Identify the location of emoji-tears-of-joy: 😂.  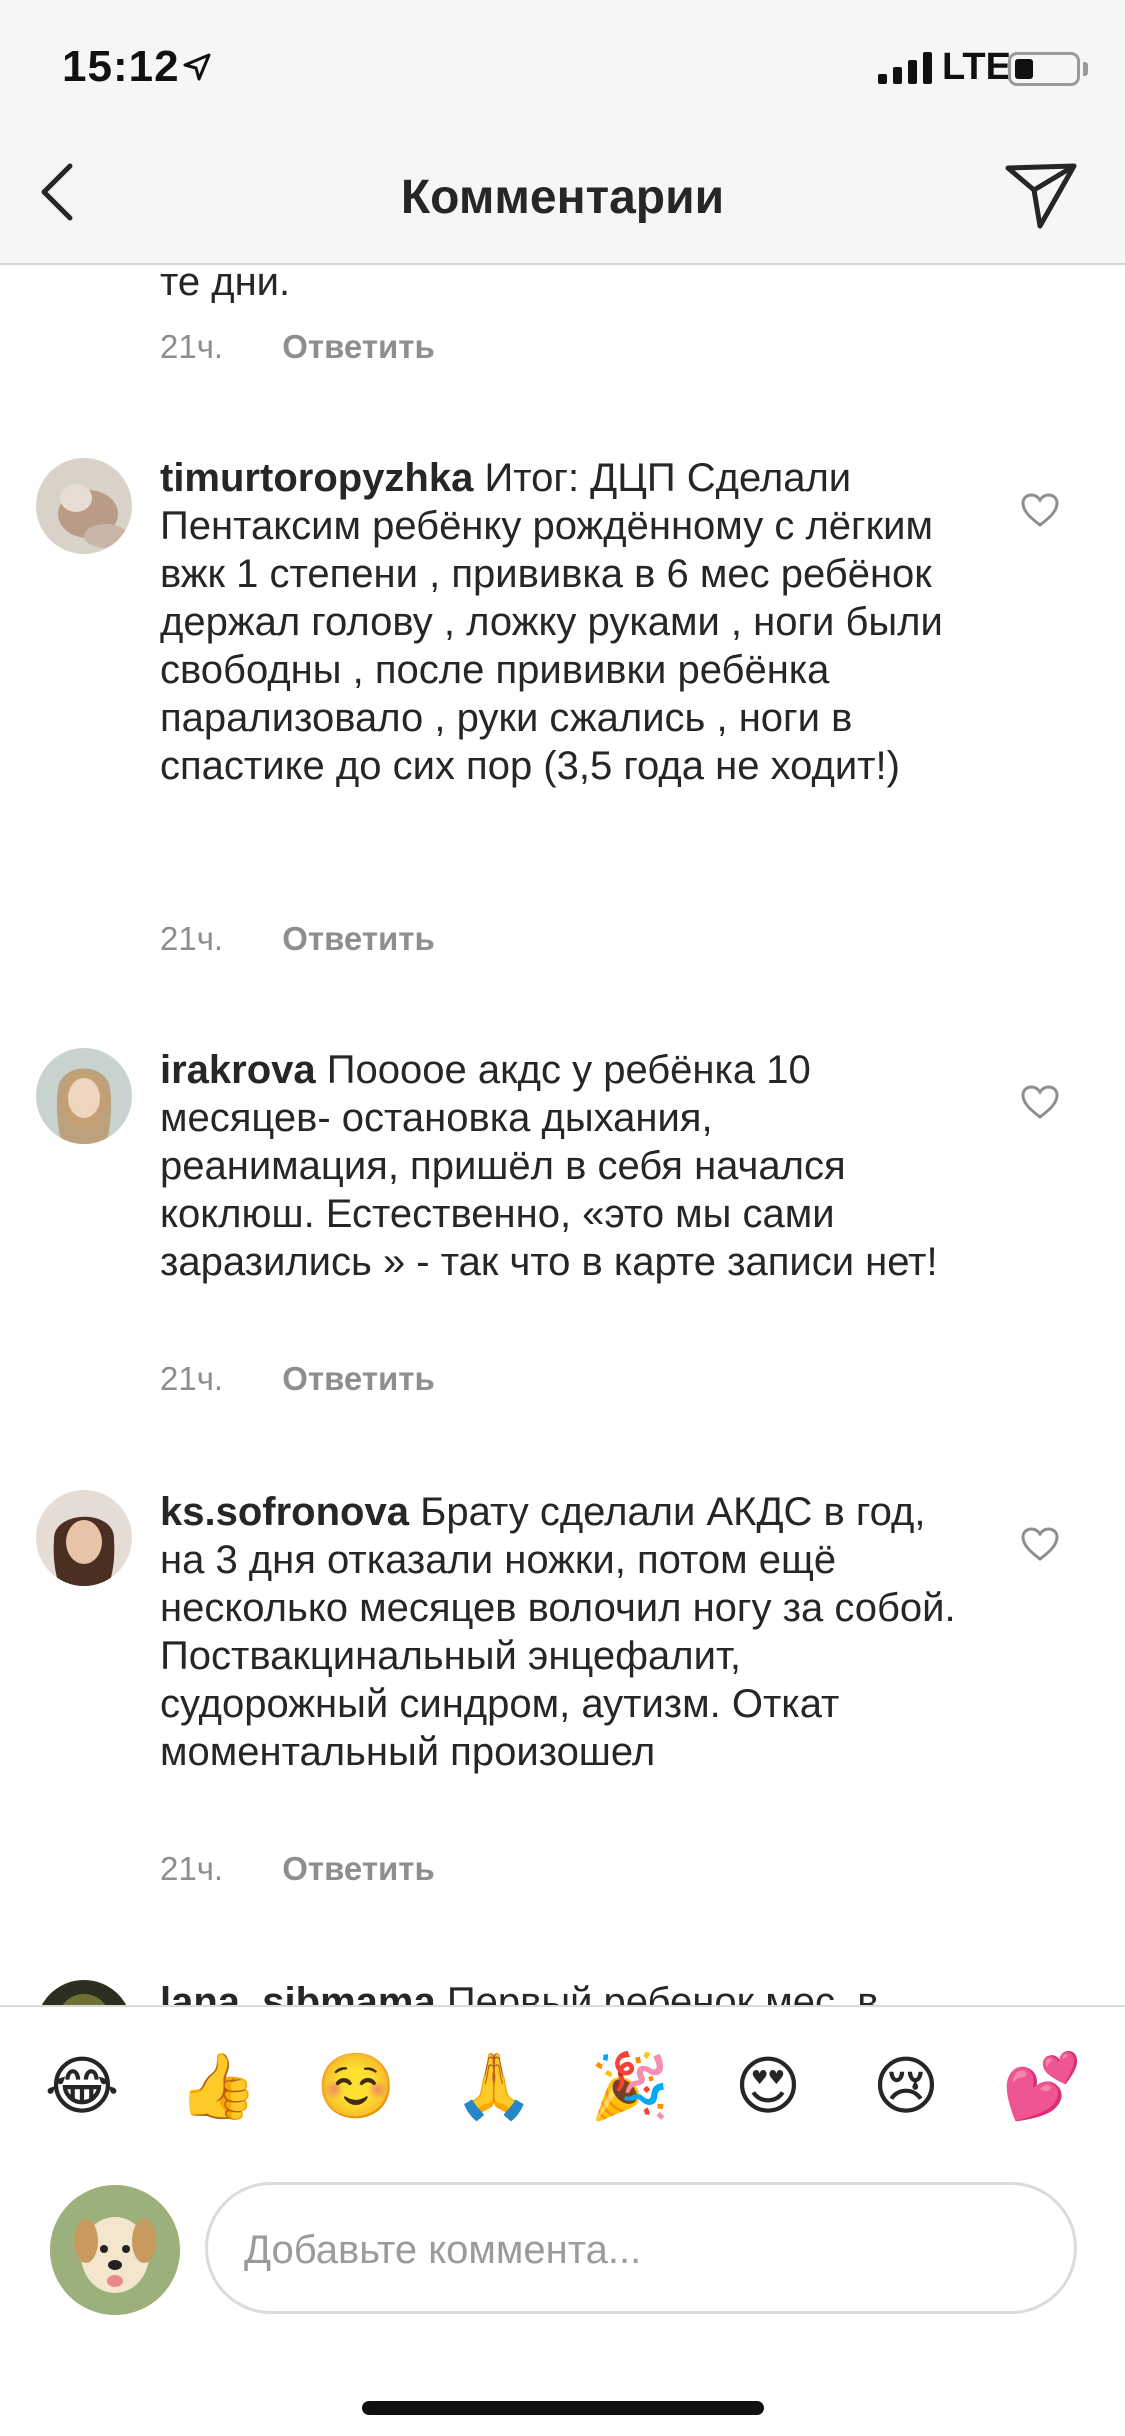
(82, 2087).